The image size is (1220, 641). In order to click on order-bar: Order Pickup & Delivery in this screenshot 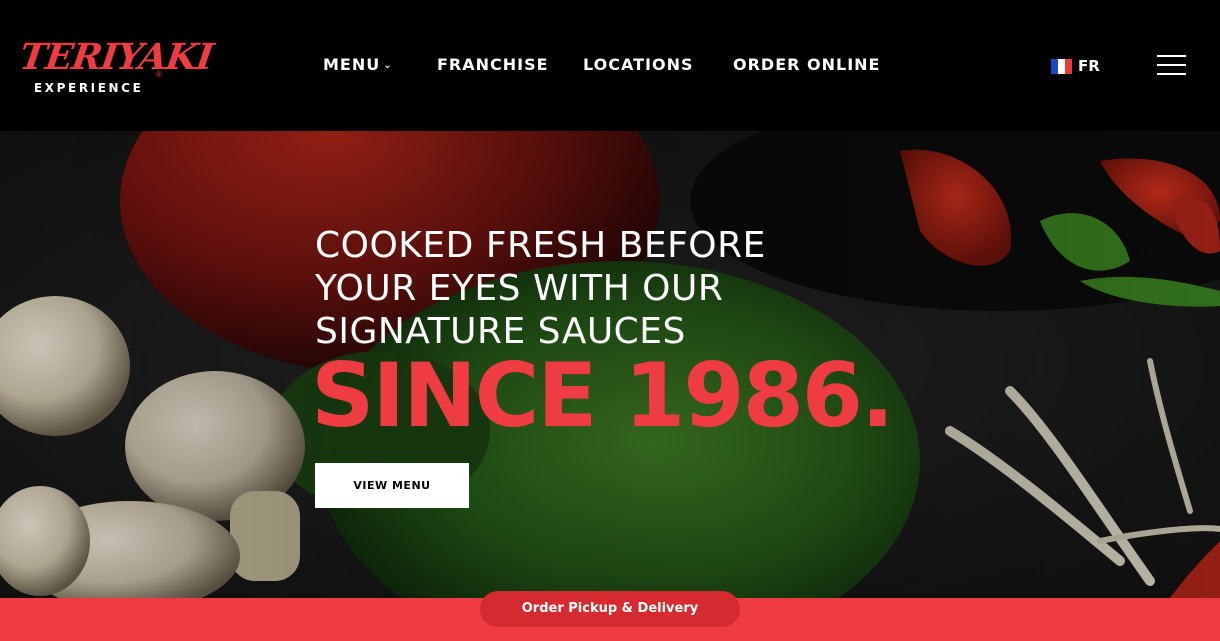, I will do `click(610, 616)`.